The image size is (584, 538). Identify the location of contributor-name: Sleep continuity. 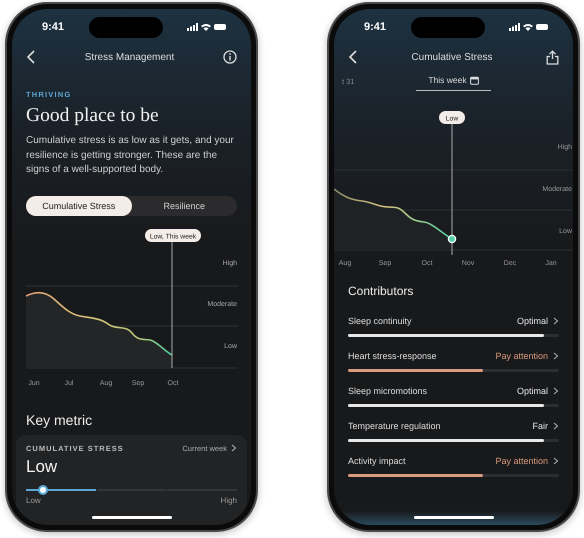
(430, 321).